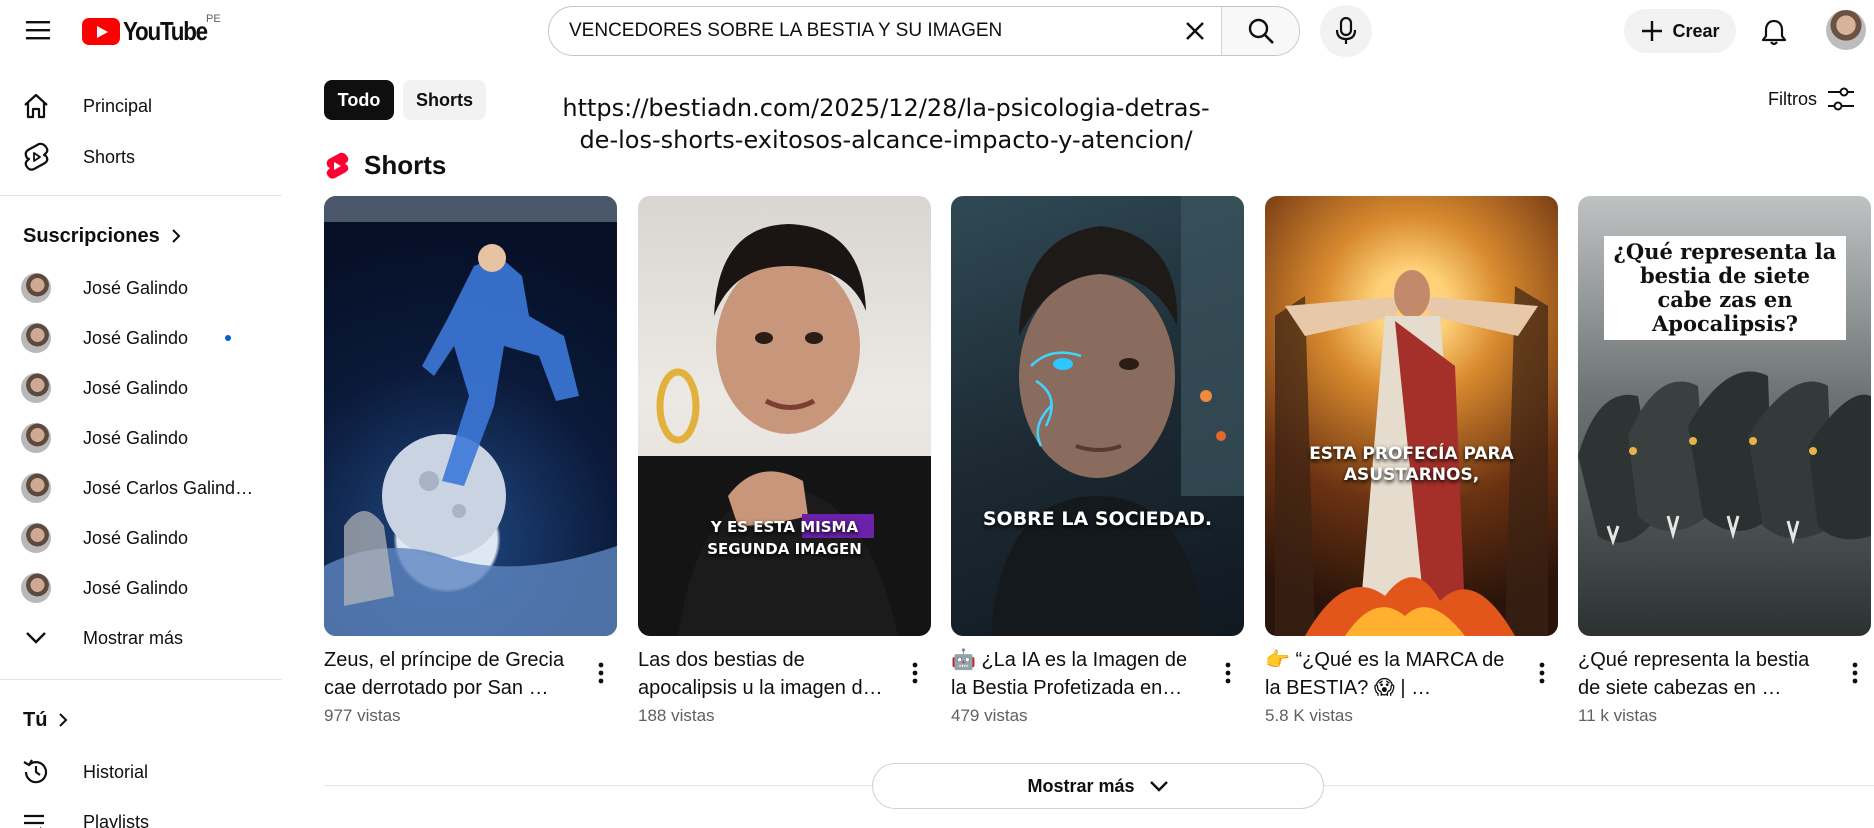 The width and height of the screenshot is (1874, 828). Describe the element at coordinates (91, 235) in the screenshot. I see `subscriptions-title: Suscripciones` at that location.